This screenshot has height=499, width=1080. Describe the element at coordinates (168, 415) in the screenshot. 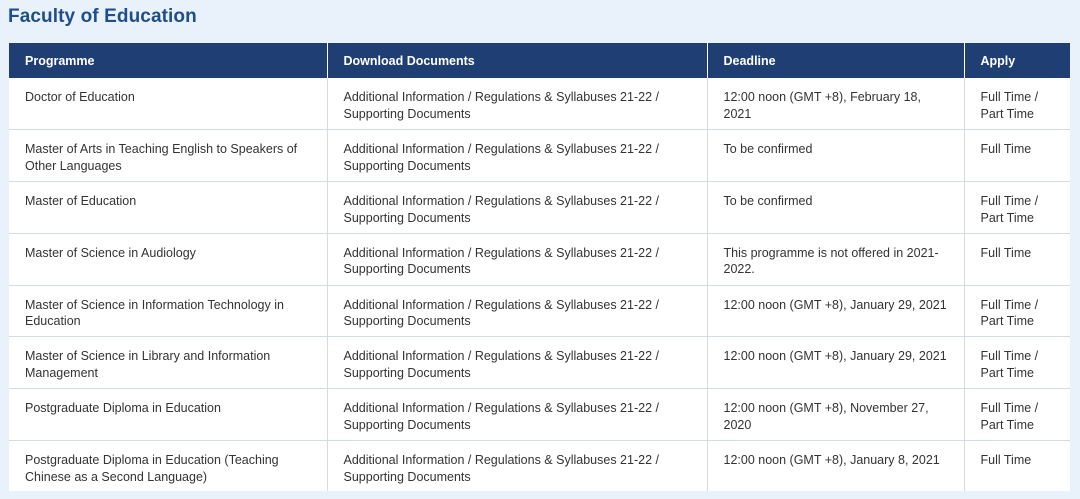

I see `programme-cell: Postgraduate Diploma in Education` at that location.